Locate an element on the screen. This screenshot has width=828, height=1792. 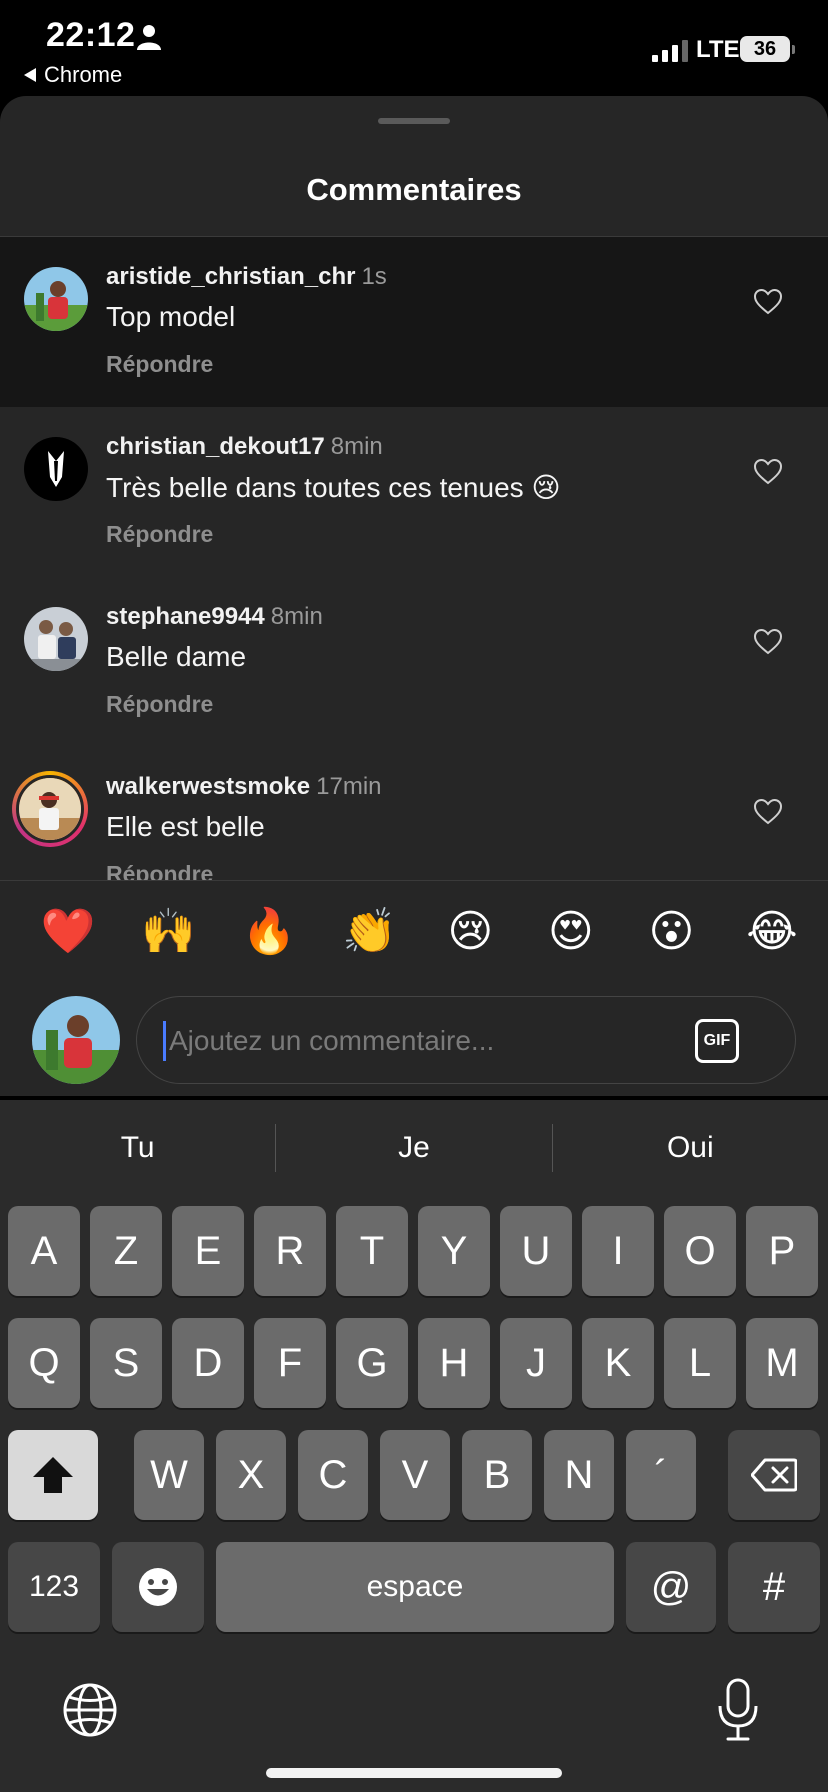
comment-text: Top model is located at coordinates (171, 316).